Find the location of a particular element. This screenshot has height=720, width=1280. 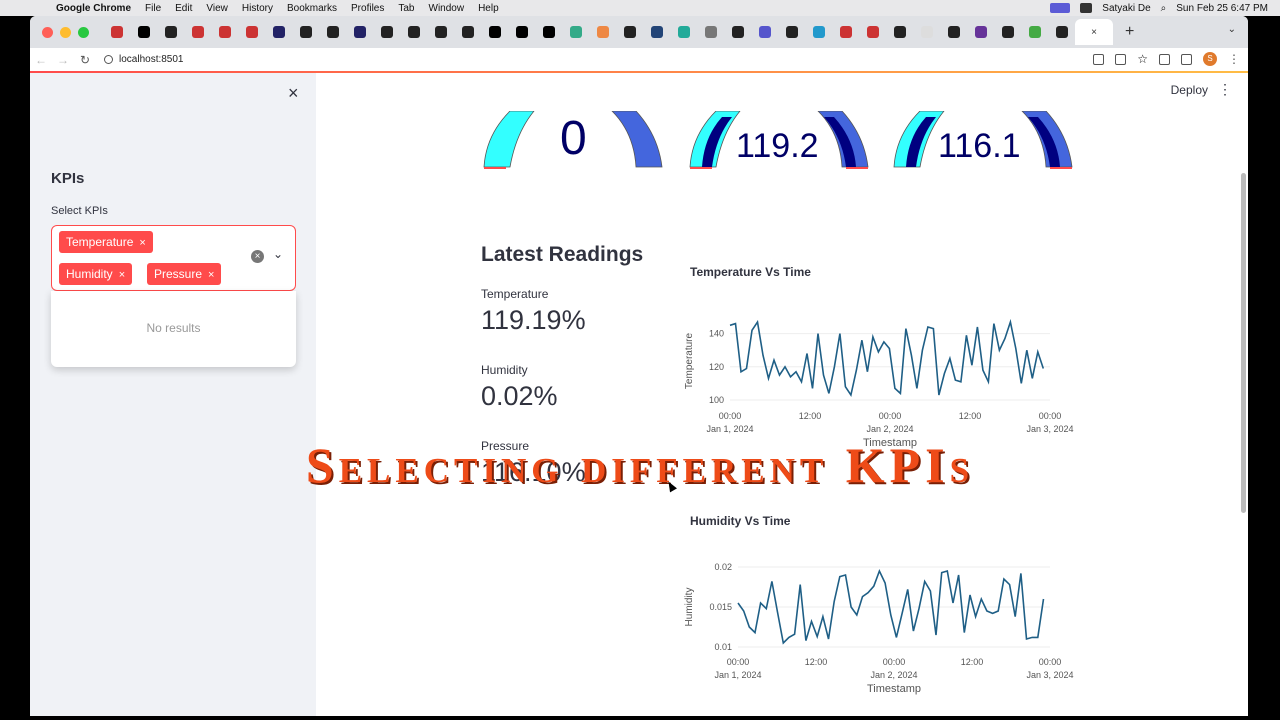

x-tick-date-label: Jan 1, 2024 is located at coordinates (729, 429).